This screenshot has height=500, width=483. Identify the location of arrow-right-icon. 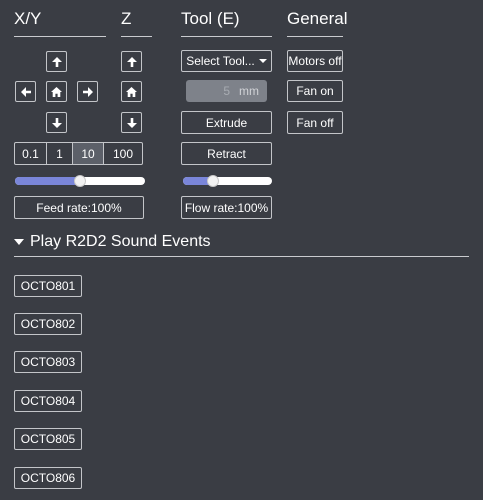
(87, 91).